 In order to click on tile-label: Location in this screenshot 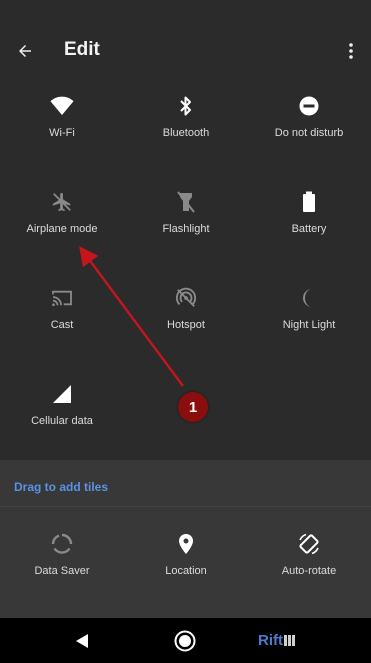, I will do `click(186, 571)`.